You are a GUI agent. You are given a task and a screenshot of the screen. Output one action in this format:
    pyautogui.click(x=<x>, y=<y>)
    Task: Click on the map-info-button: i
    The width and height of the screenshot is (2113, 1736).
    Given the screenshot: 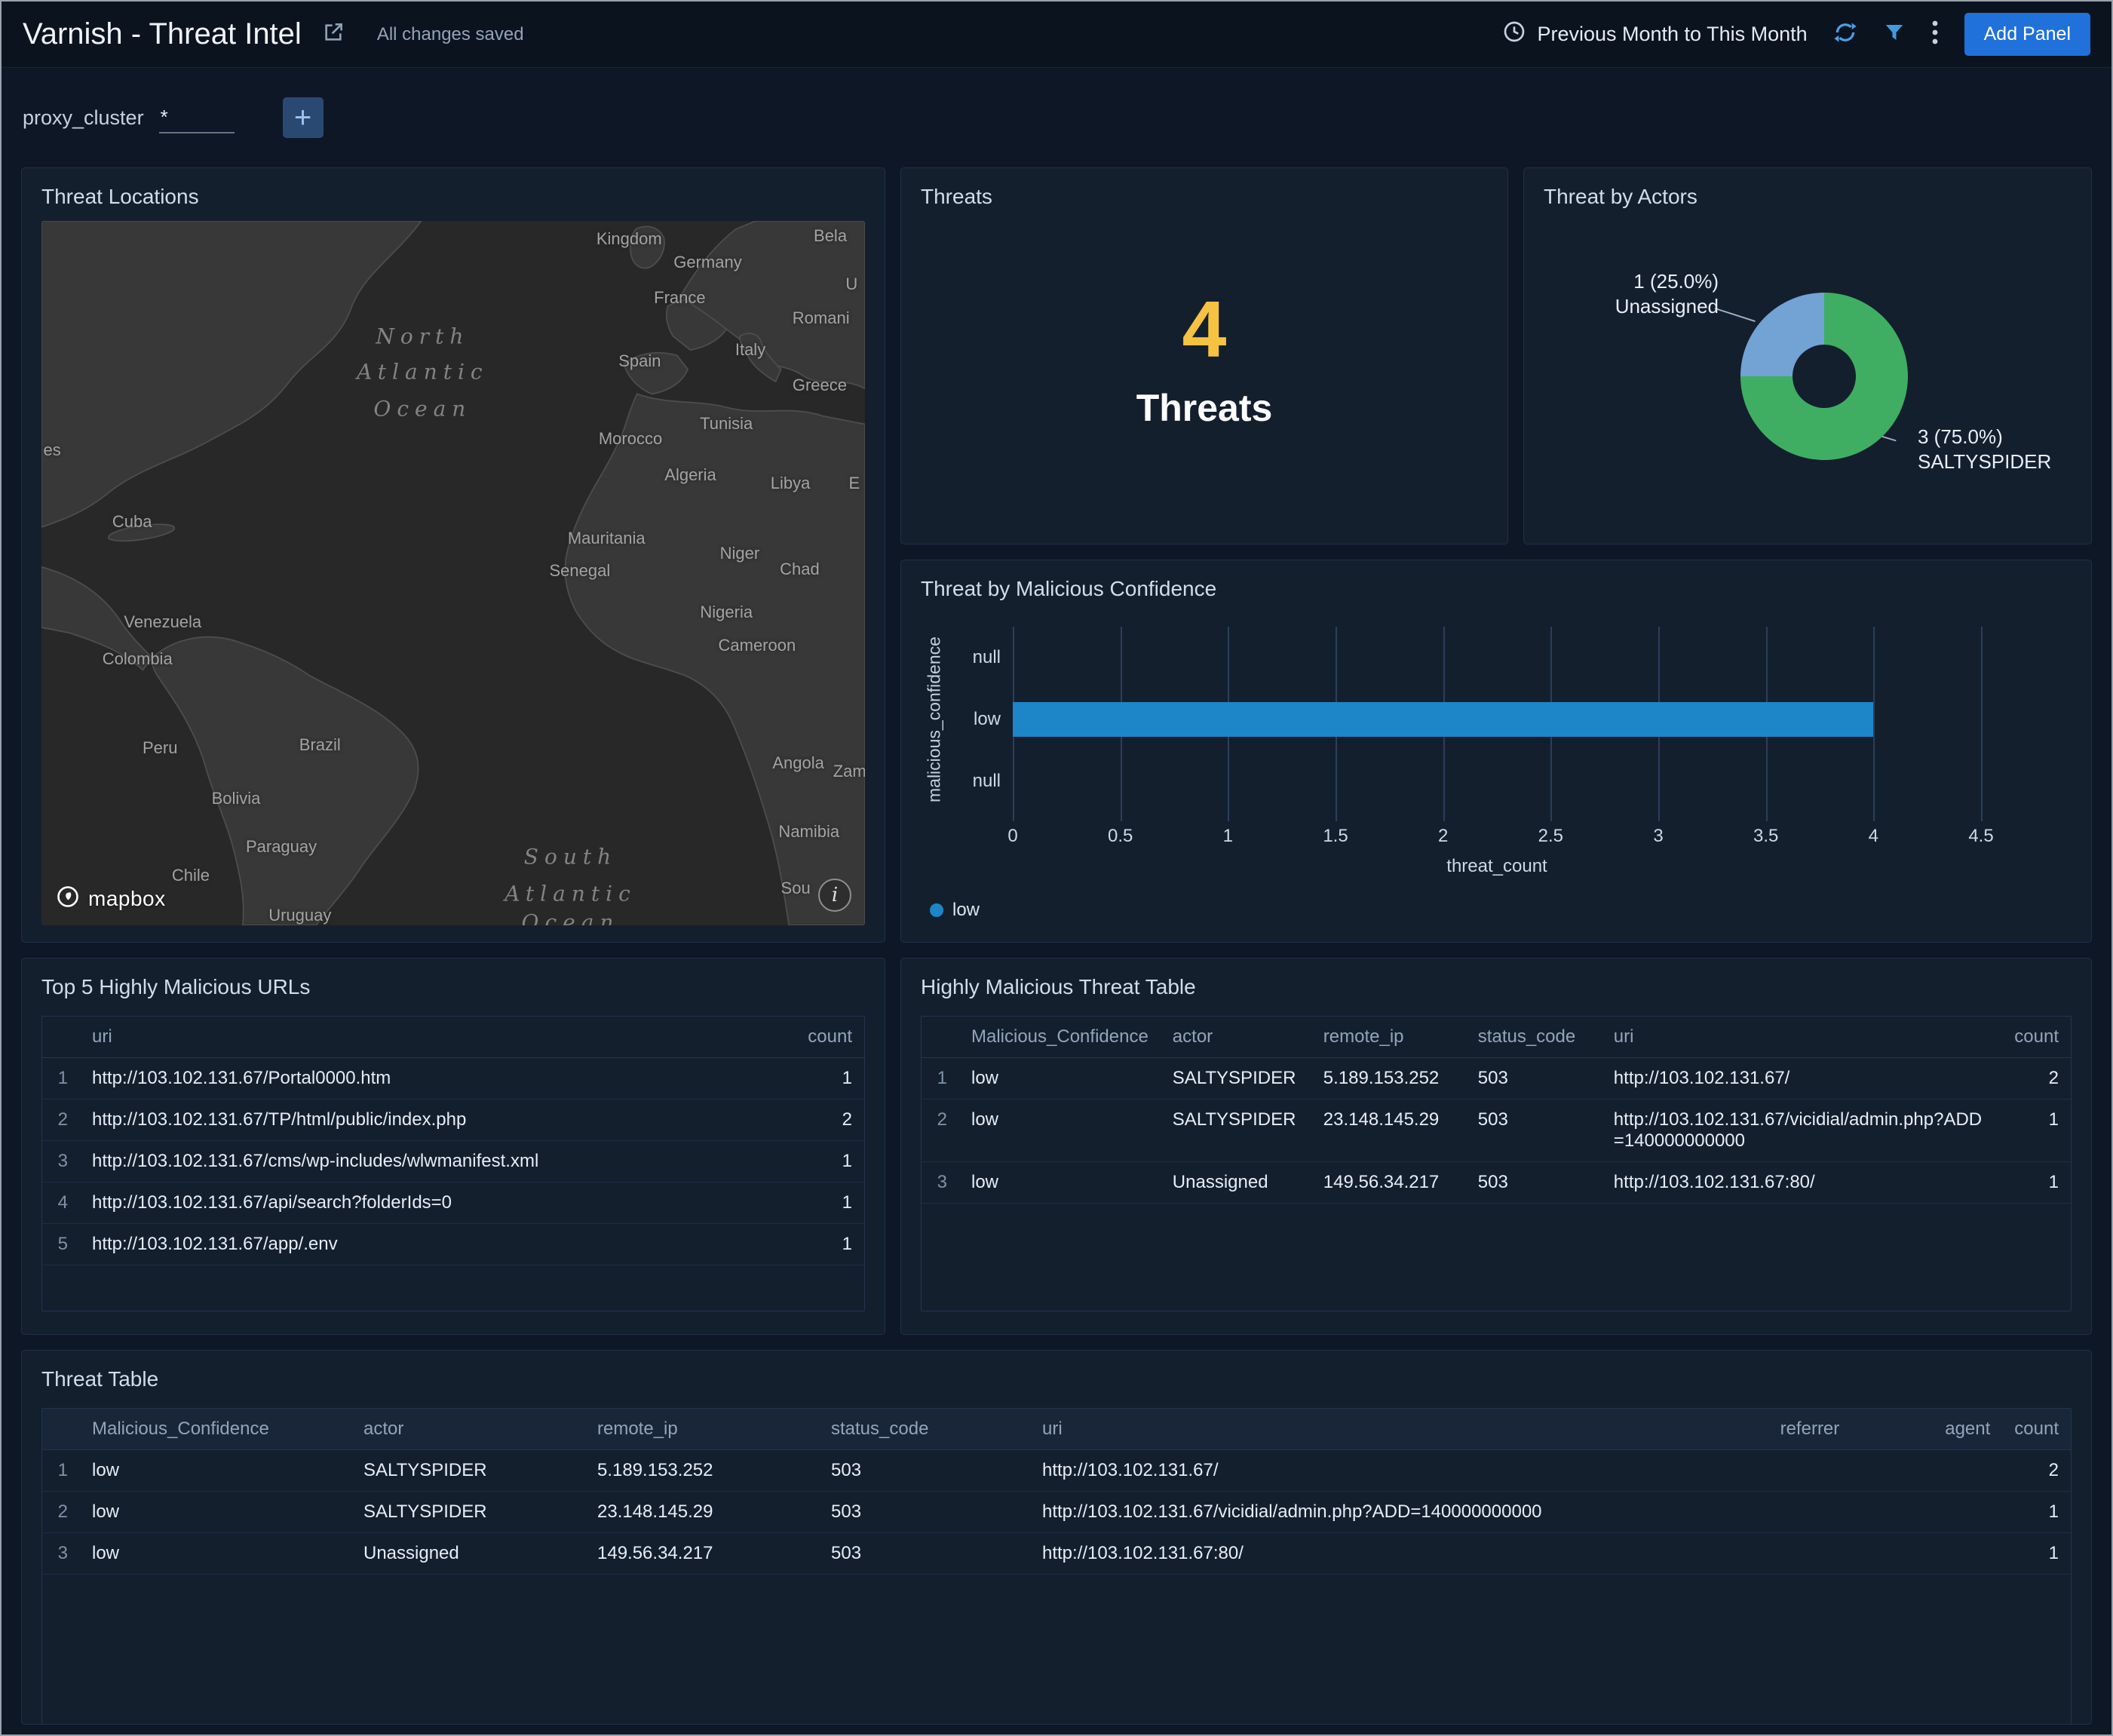 What is the action you would take?
    pyautogui.click(x=834, y=896)
    